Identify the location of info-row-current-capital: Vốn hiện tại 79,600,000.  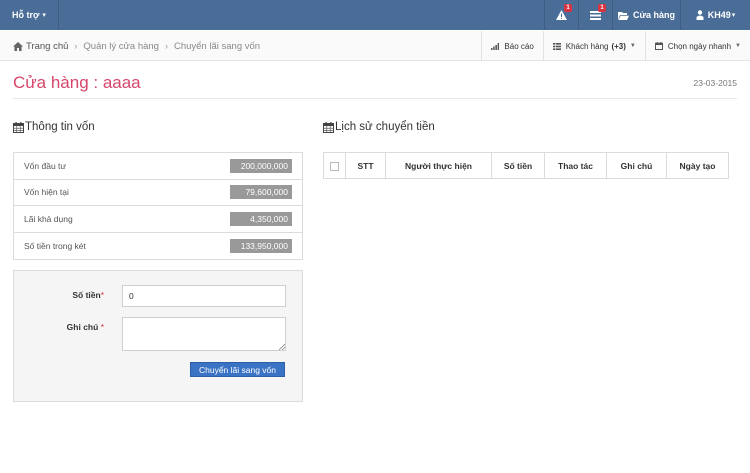
(158, 193).